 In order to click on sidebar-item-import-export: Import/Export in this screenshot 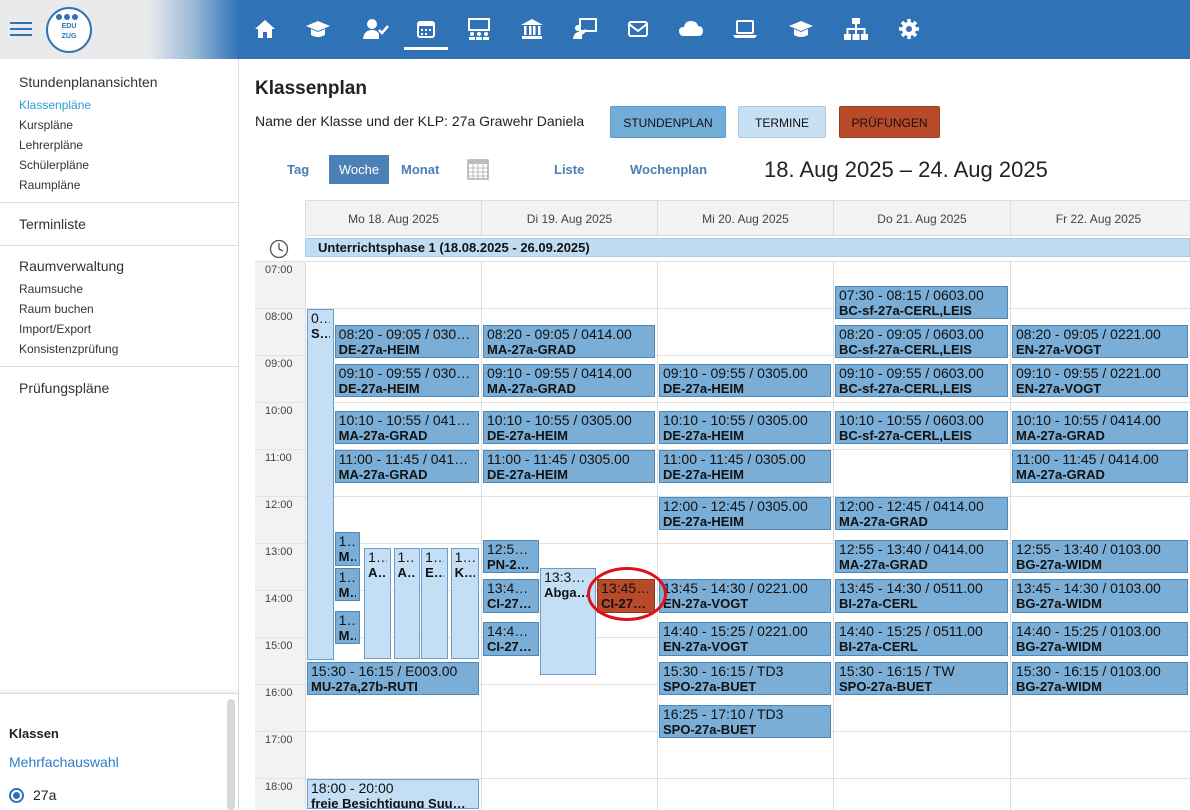, I will do `click(55, 329)`.